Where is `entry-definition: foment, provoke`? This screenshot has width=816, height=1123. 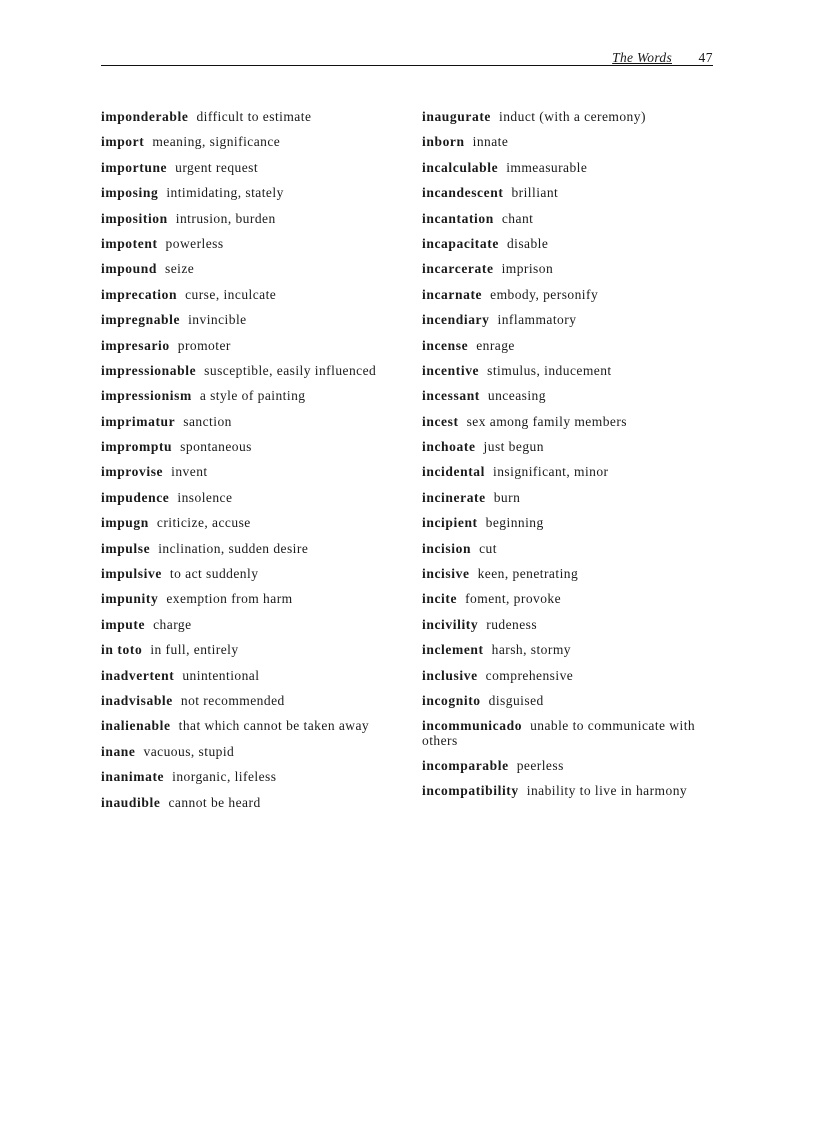
entry-definition: foment, provoke is located at coordinates (513, 599).